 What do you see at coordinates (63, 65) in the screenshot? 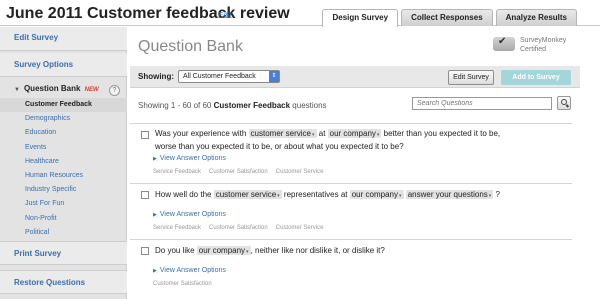
I see `sidebar-item-survey-options: Survey Options` at bounding box center [63, 65].